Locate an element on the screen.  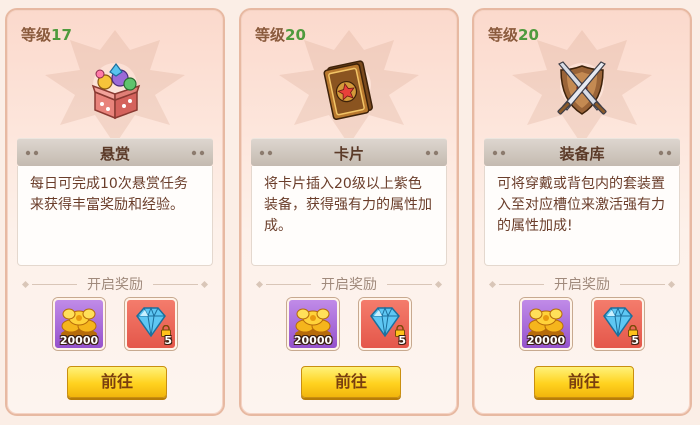
card-title-bar: 卡片 is located at coordinates (349, 152).